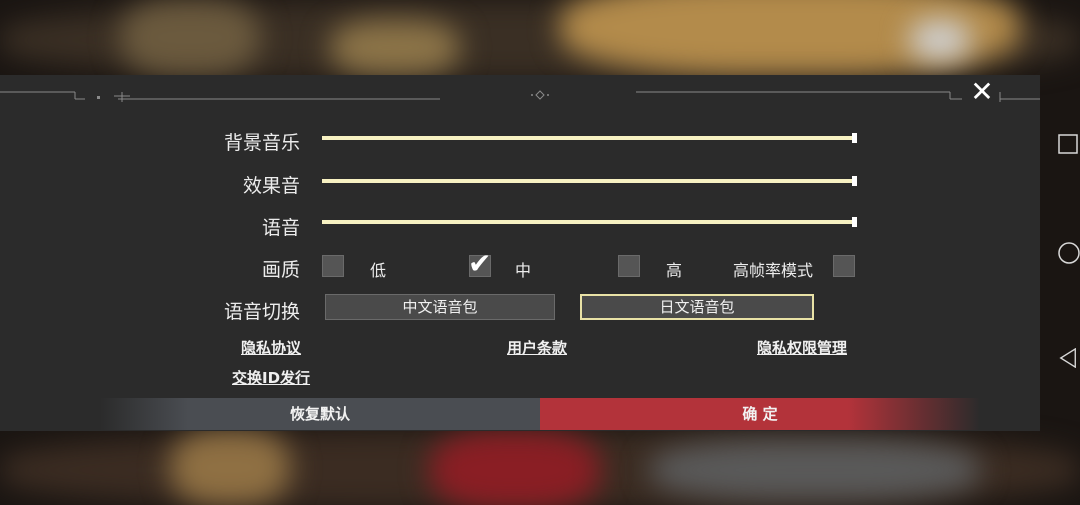 This screenshot has height=505, width=1080. What do you see at coordinates (523, 270) in the screenshot?
I see `quality-mid-label: 中` at bounding box center [523, 270].